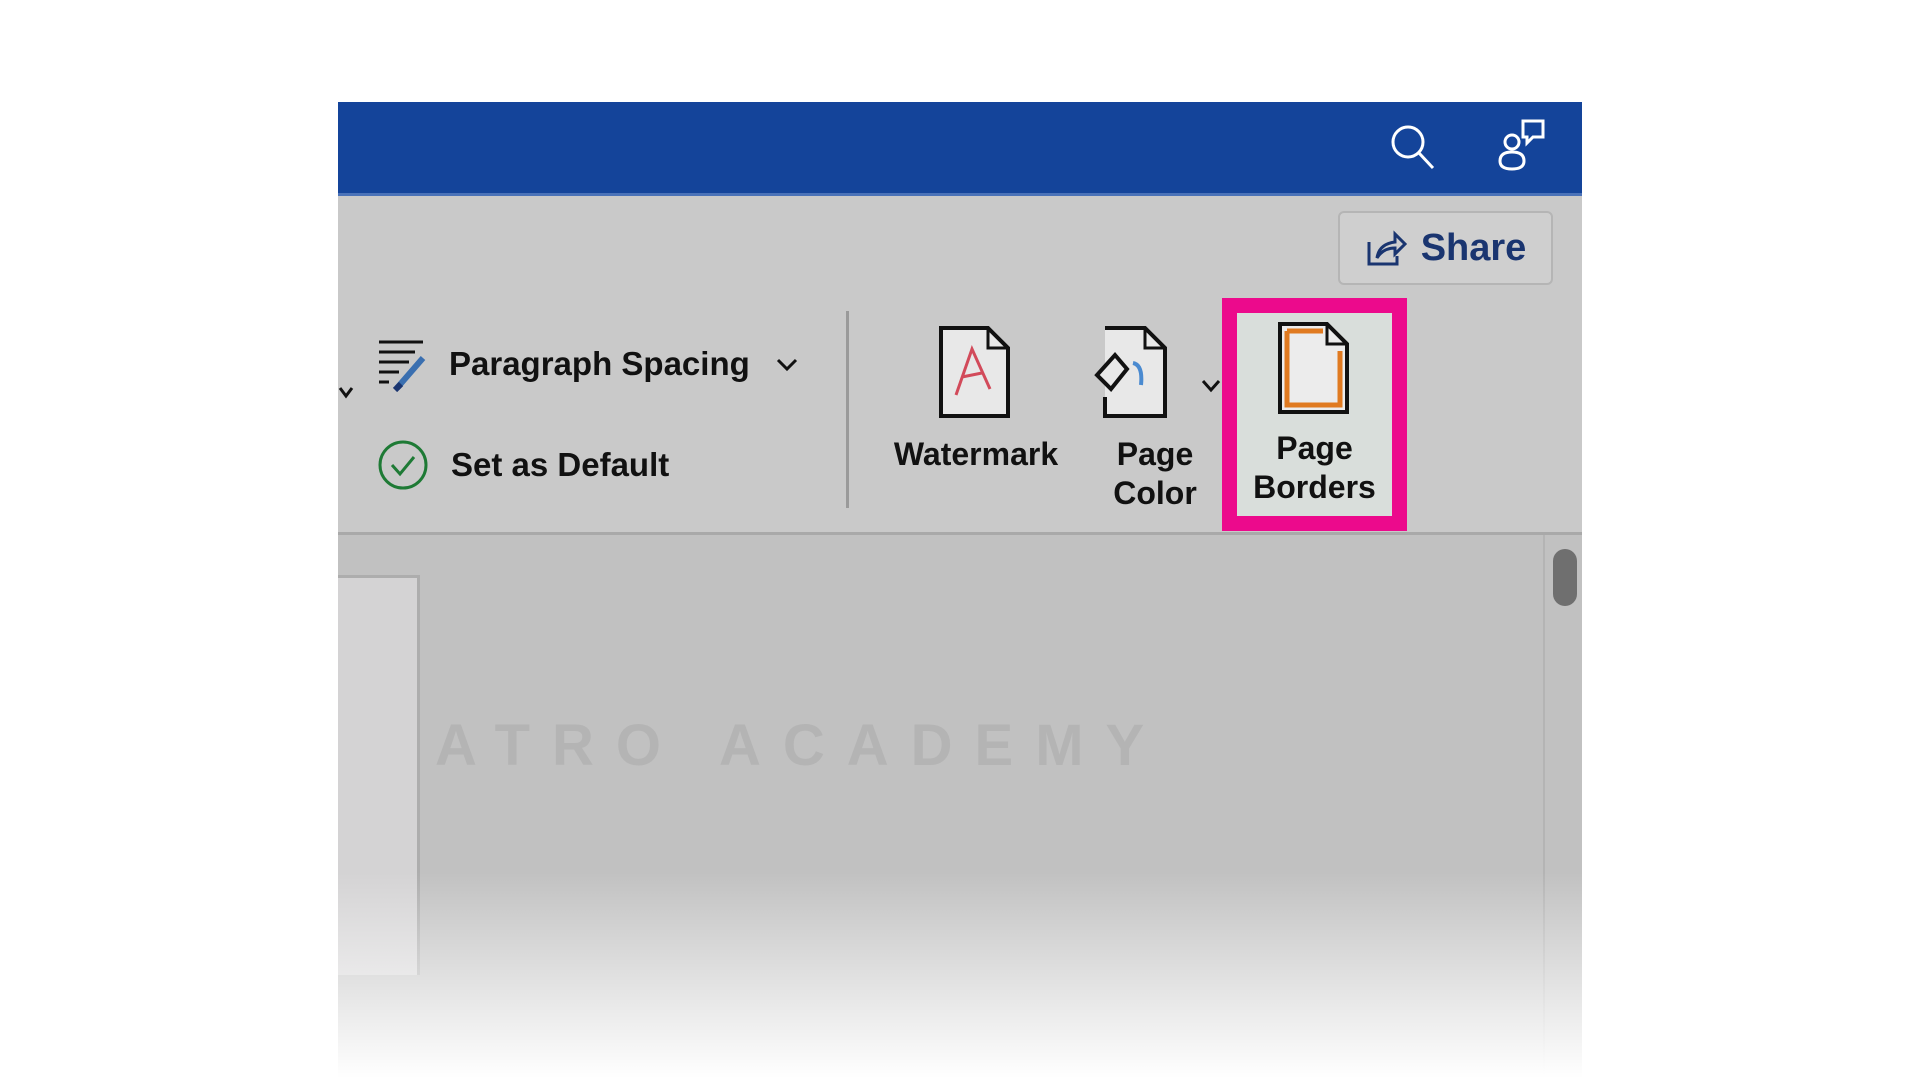  I want to click on search-icon, so click(1413, 147).